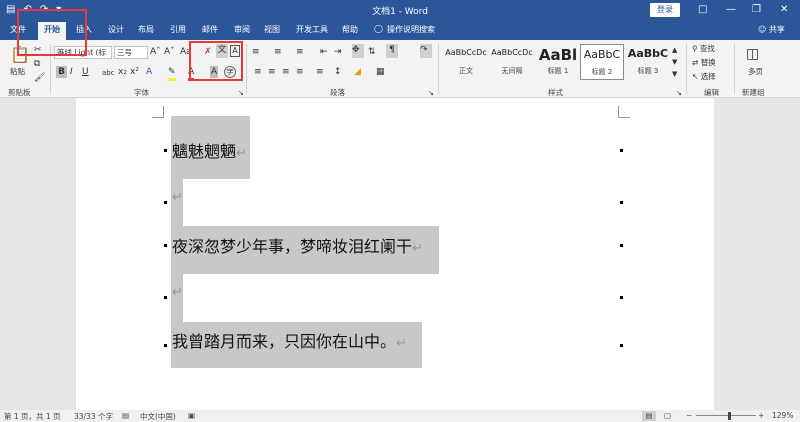 The height and width of the screenshot is (422, 800). What do you see at coordinates (358, 51) in the screenshot?
I see `chinese-layout-icon: ✥` at bounding box center [358, 51].